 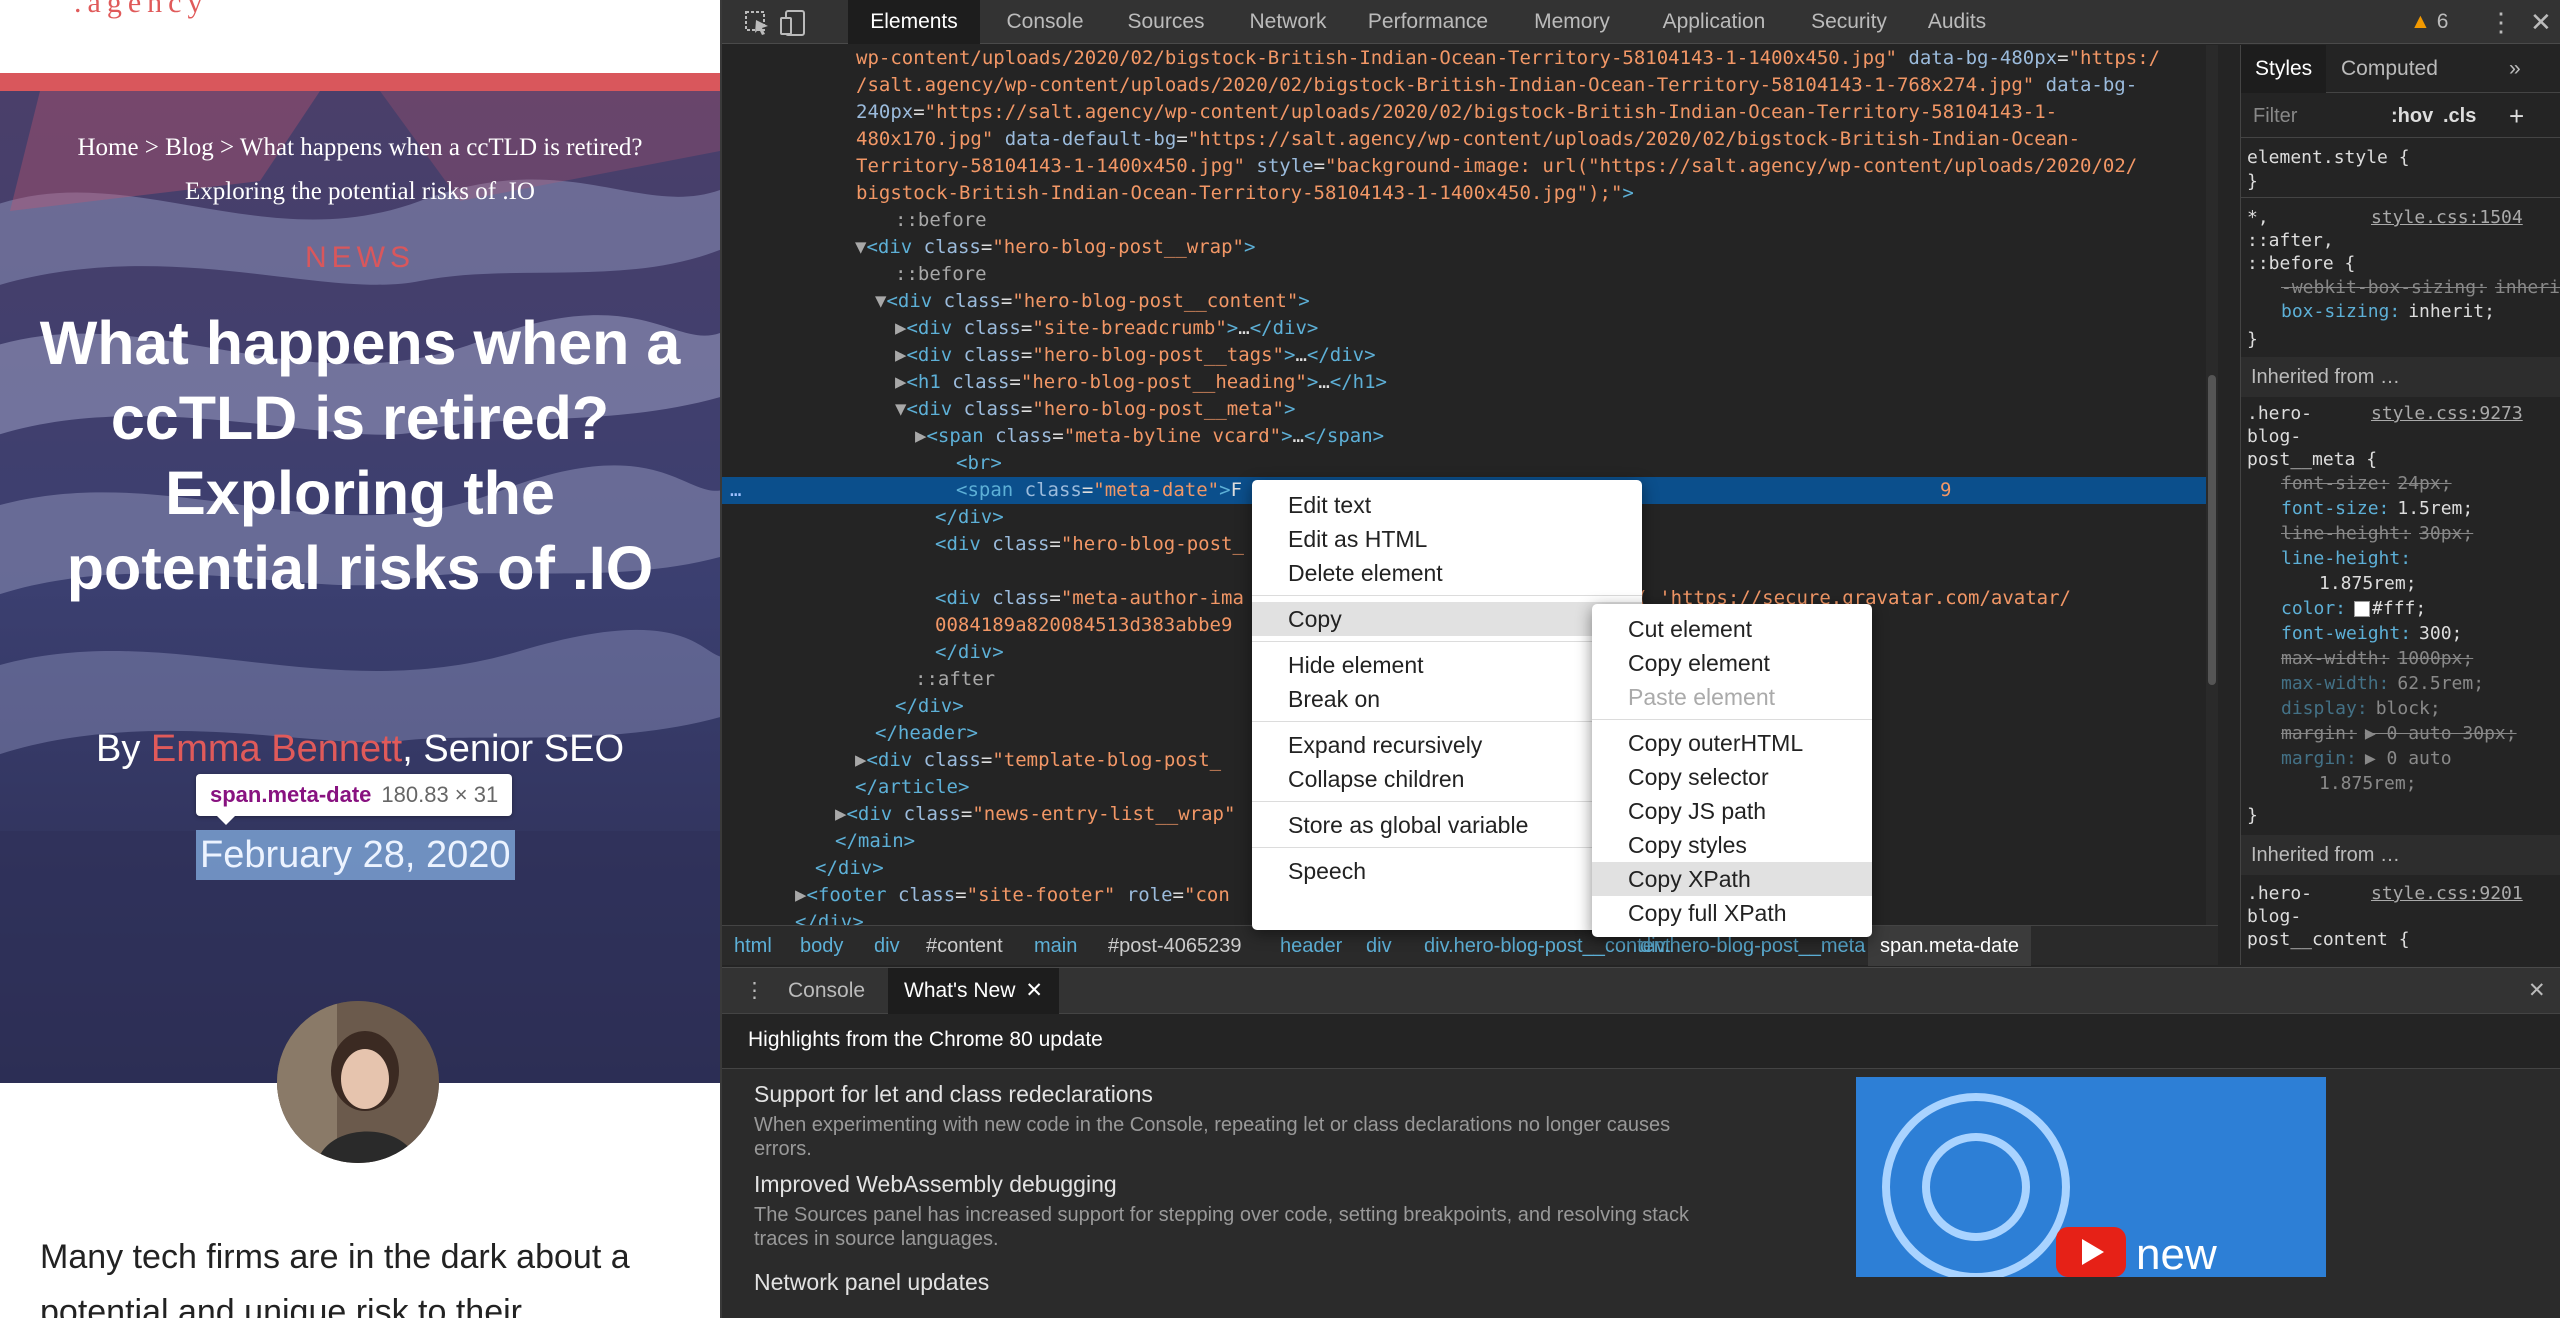 What do you see at coordinates (1166, 22) in the screenshot?
I see `tab-sources: Sources` at bounding box center [1166, 22].